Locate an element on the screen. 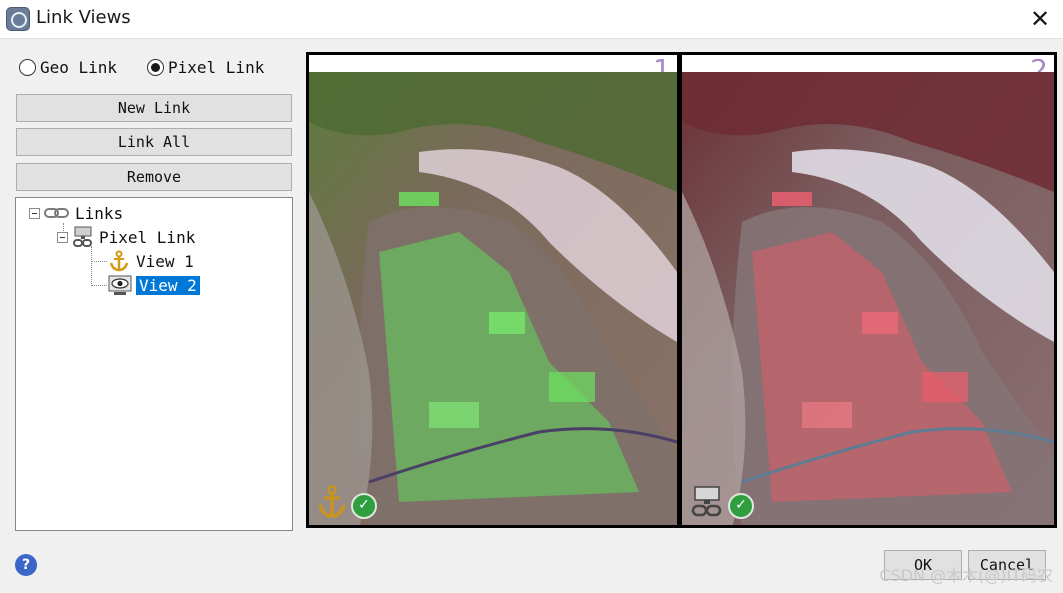 The height and width of the screenshot is (593, 1063). tree-label-pixel-link: Pixel Link is located at coordinates (147, 237).